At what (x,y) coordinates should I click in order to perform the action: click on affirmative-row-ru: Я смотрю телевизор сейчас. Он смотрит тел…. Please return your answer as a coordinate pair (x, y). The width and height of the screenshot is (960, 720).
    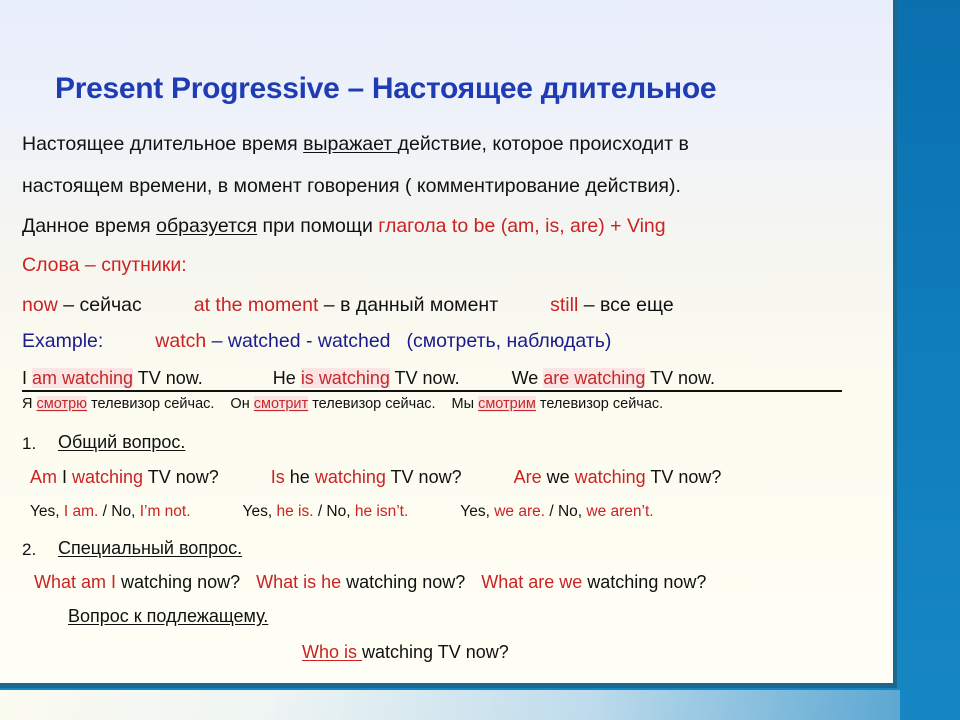
    Looking at the image, I should click on (342, 404).